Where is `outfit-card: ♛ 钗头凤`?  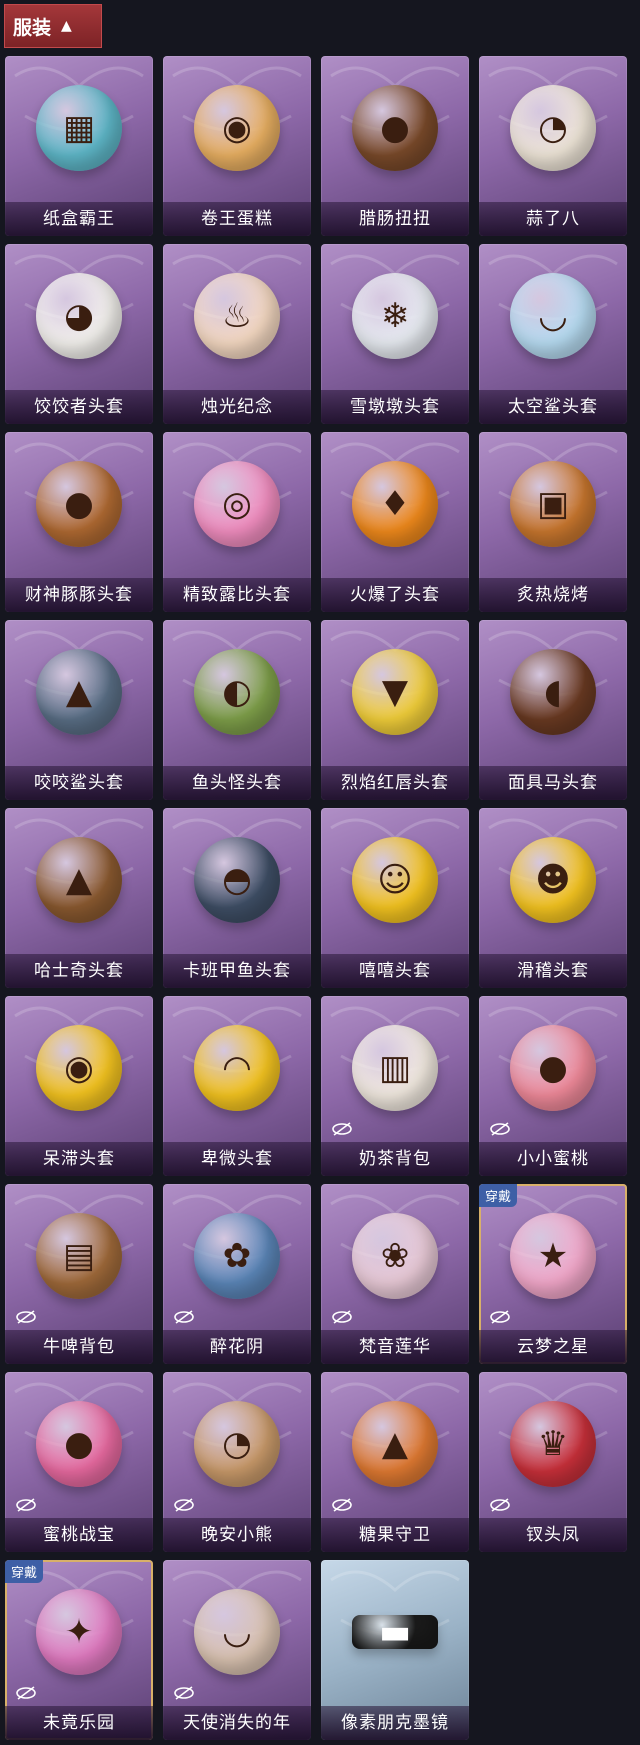 outfit-card: ♛ 钗头凤 is located at coordinates (553, 1462).